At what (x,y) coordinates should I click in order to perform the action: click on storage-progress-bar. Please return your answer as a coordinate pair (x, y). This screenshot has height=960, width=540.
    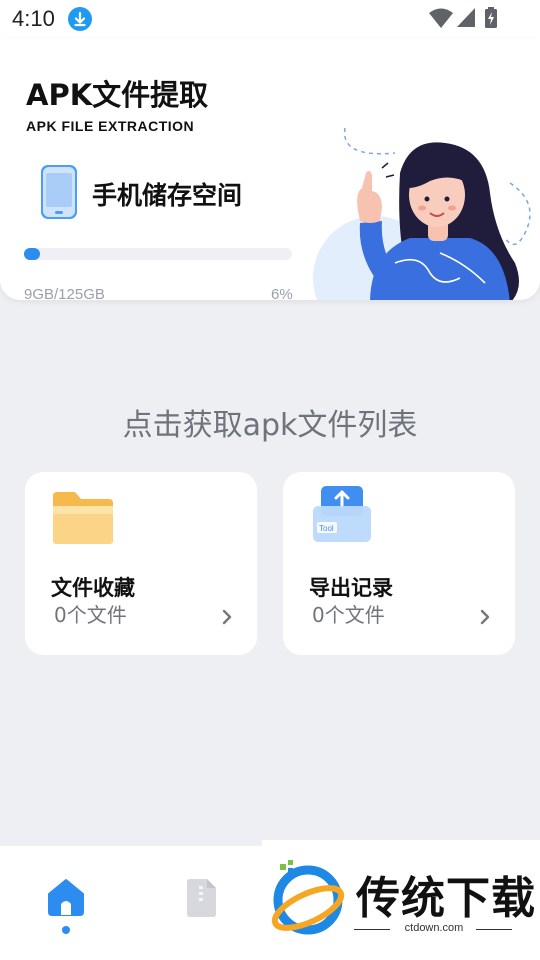
    Looking at the image, I should click on (158, 254).